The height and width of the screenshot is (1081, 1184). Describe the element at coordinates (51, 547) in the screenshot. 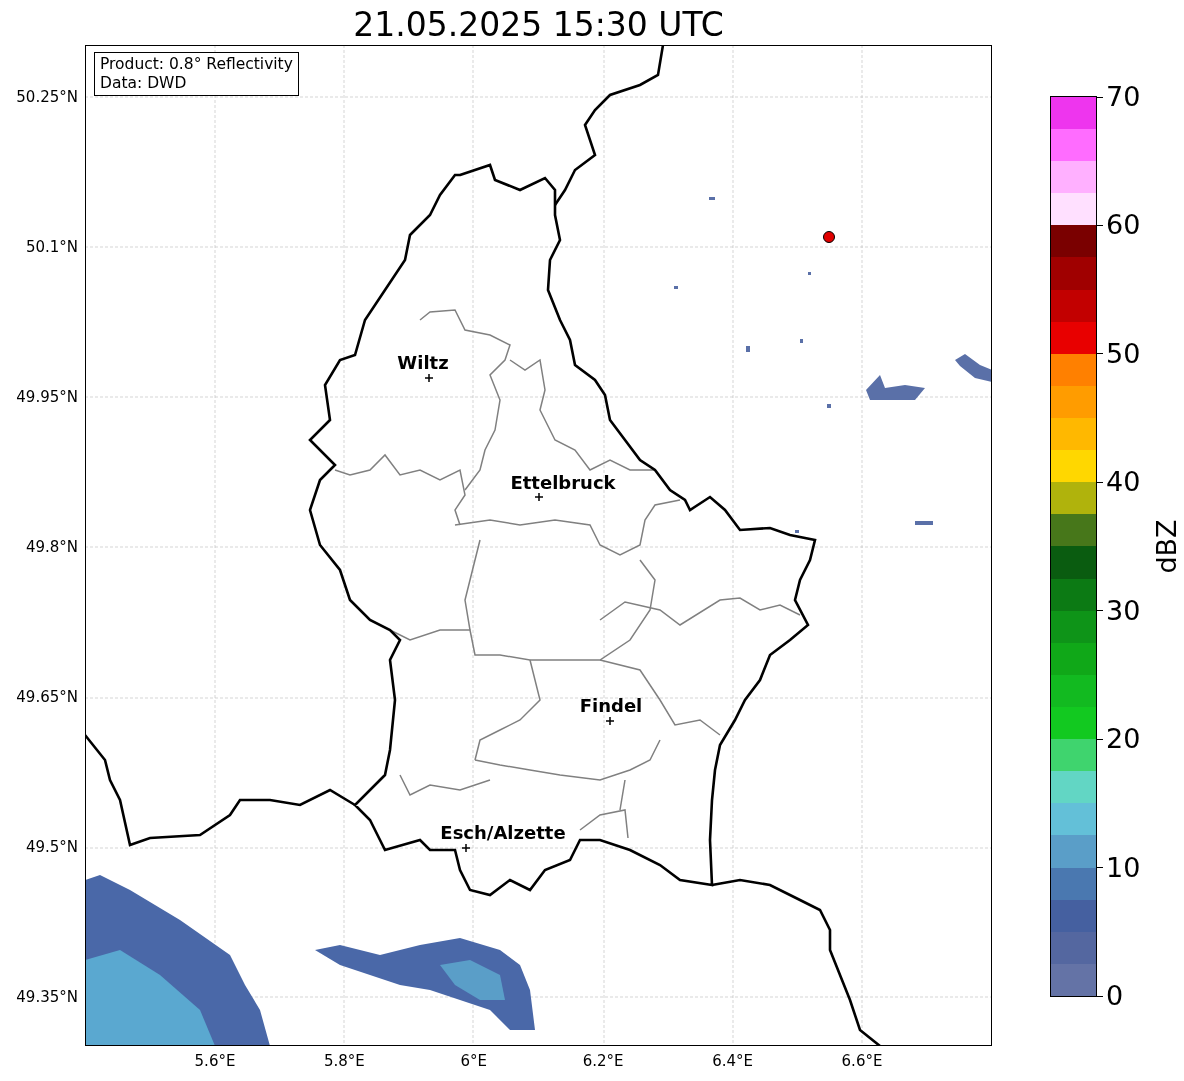

I see `latitude-label: 49.8°N` at that location.